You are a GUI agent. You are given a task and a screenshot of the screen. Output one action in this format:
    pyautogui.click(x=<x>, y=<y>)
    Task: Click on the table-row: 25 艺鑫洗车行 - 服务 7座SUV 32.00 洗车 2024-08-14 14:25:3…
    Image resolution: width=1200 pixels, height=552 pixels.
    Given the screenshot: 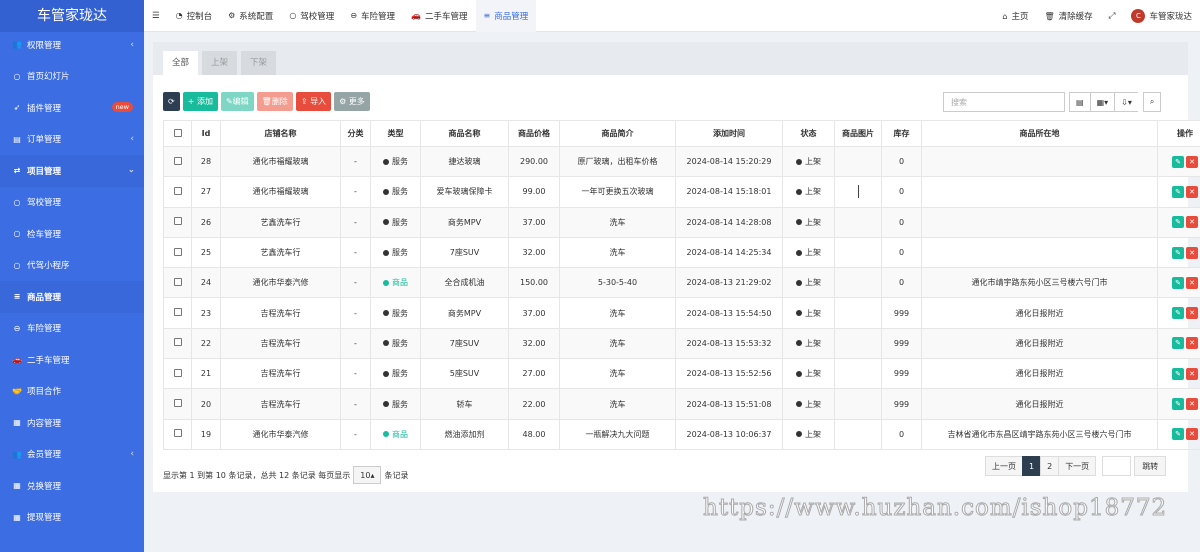 What is the action you would take?
    pyautogui.click(x=681, y=252)
    